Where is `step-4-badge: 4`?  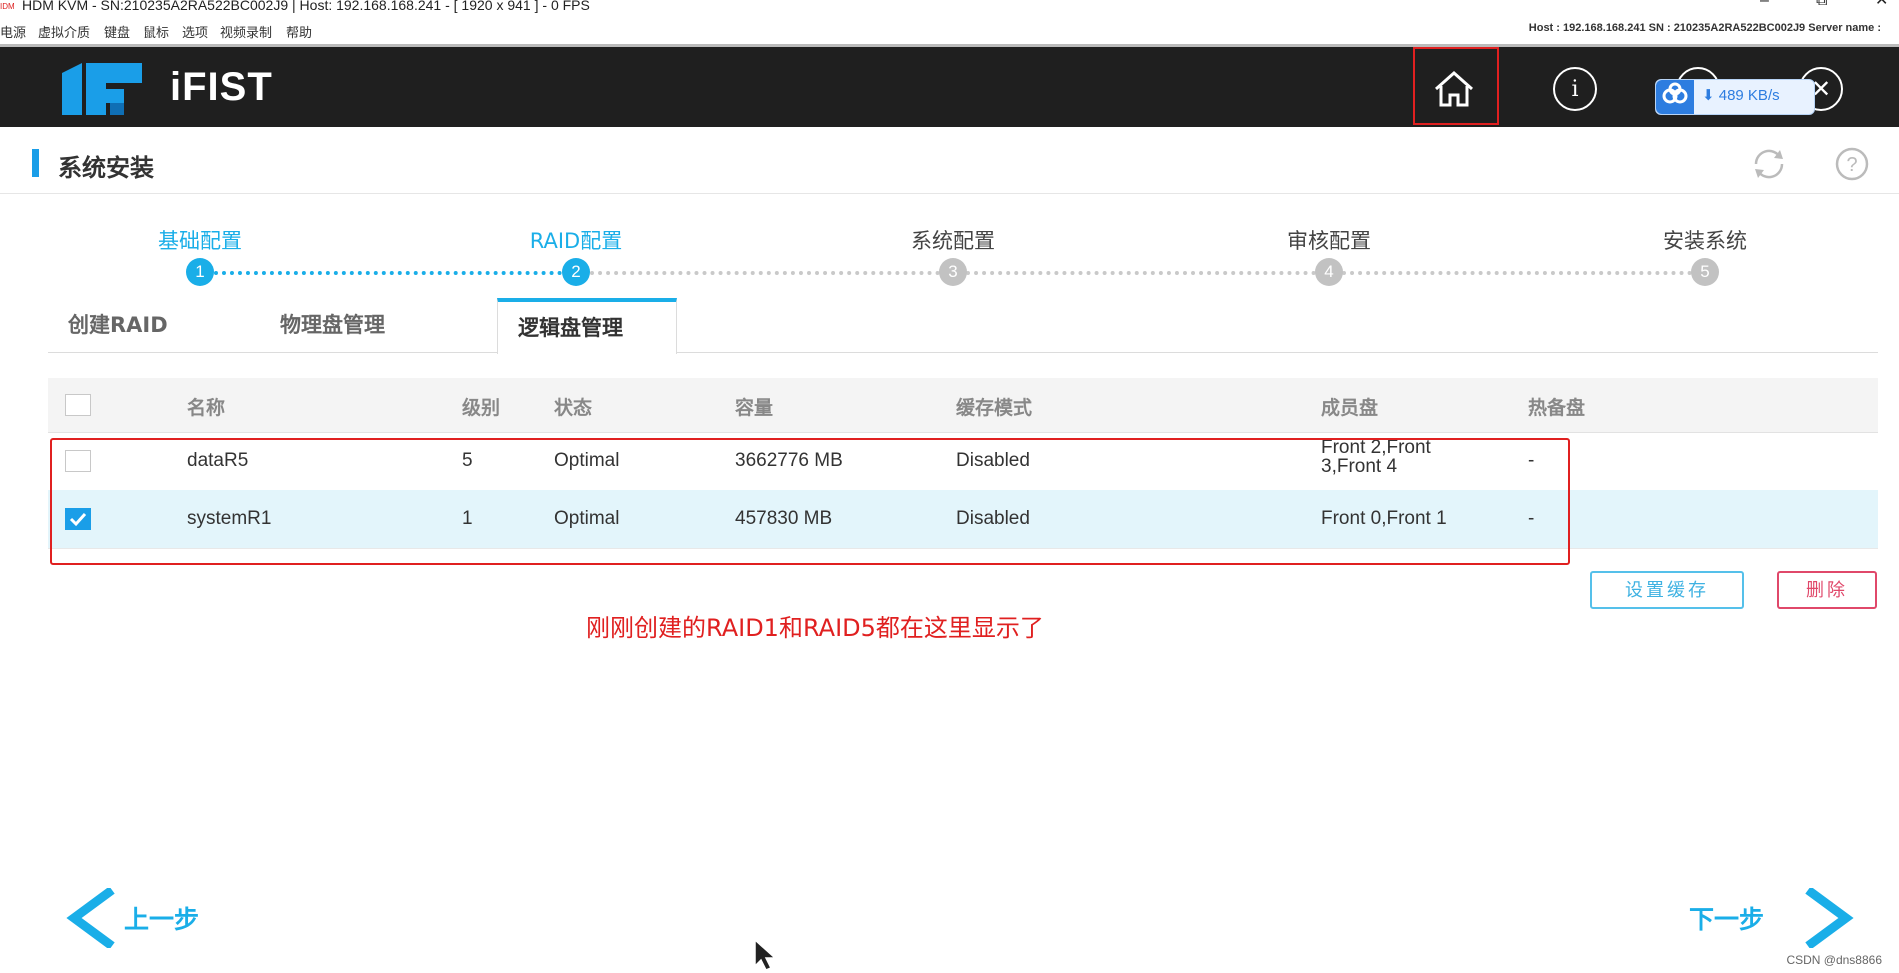 step-4-badge: 4 is located at coordinates (1329, 272).